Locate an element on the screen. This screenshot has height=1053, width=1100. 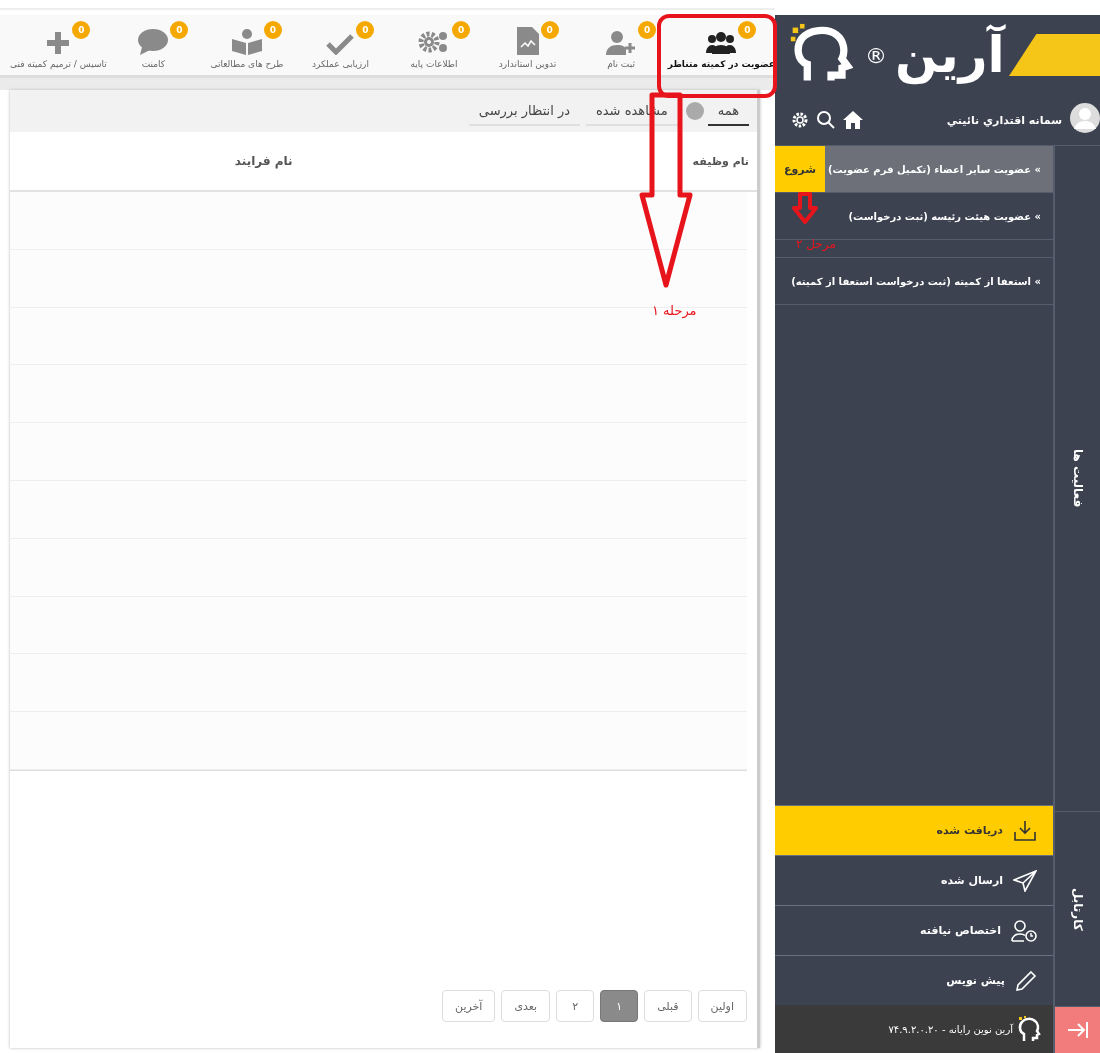
user-clock-icon is located at coordinates (1024, 930).